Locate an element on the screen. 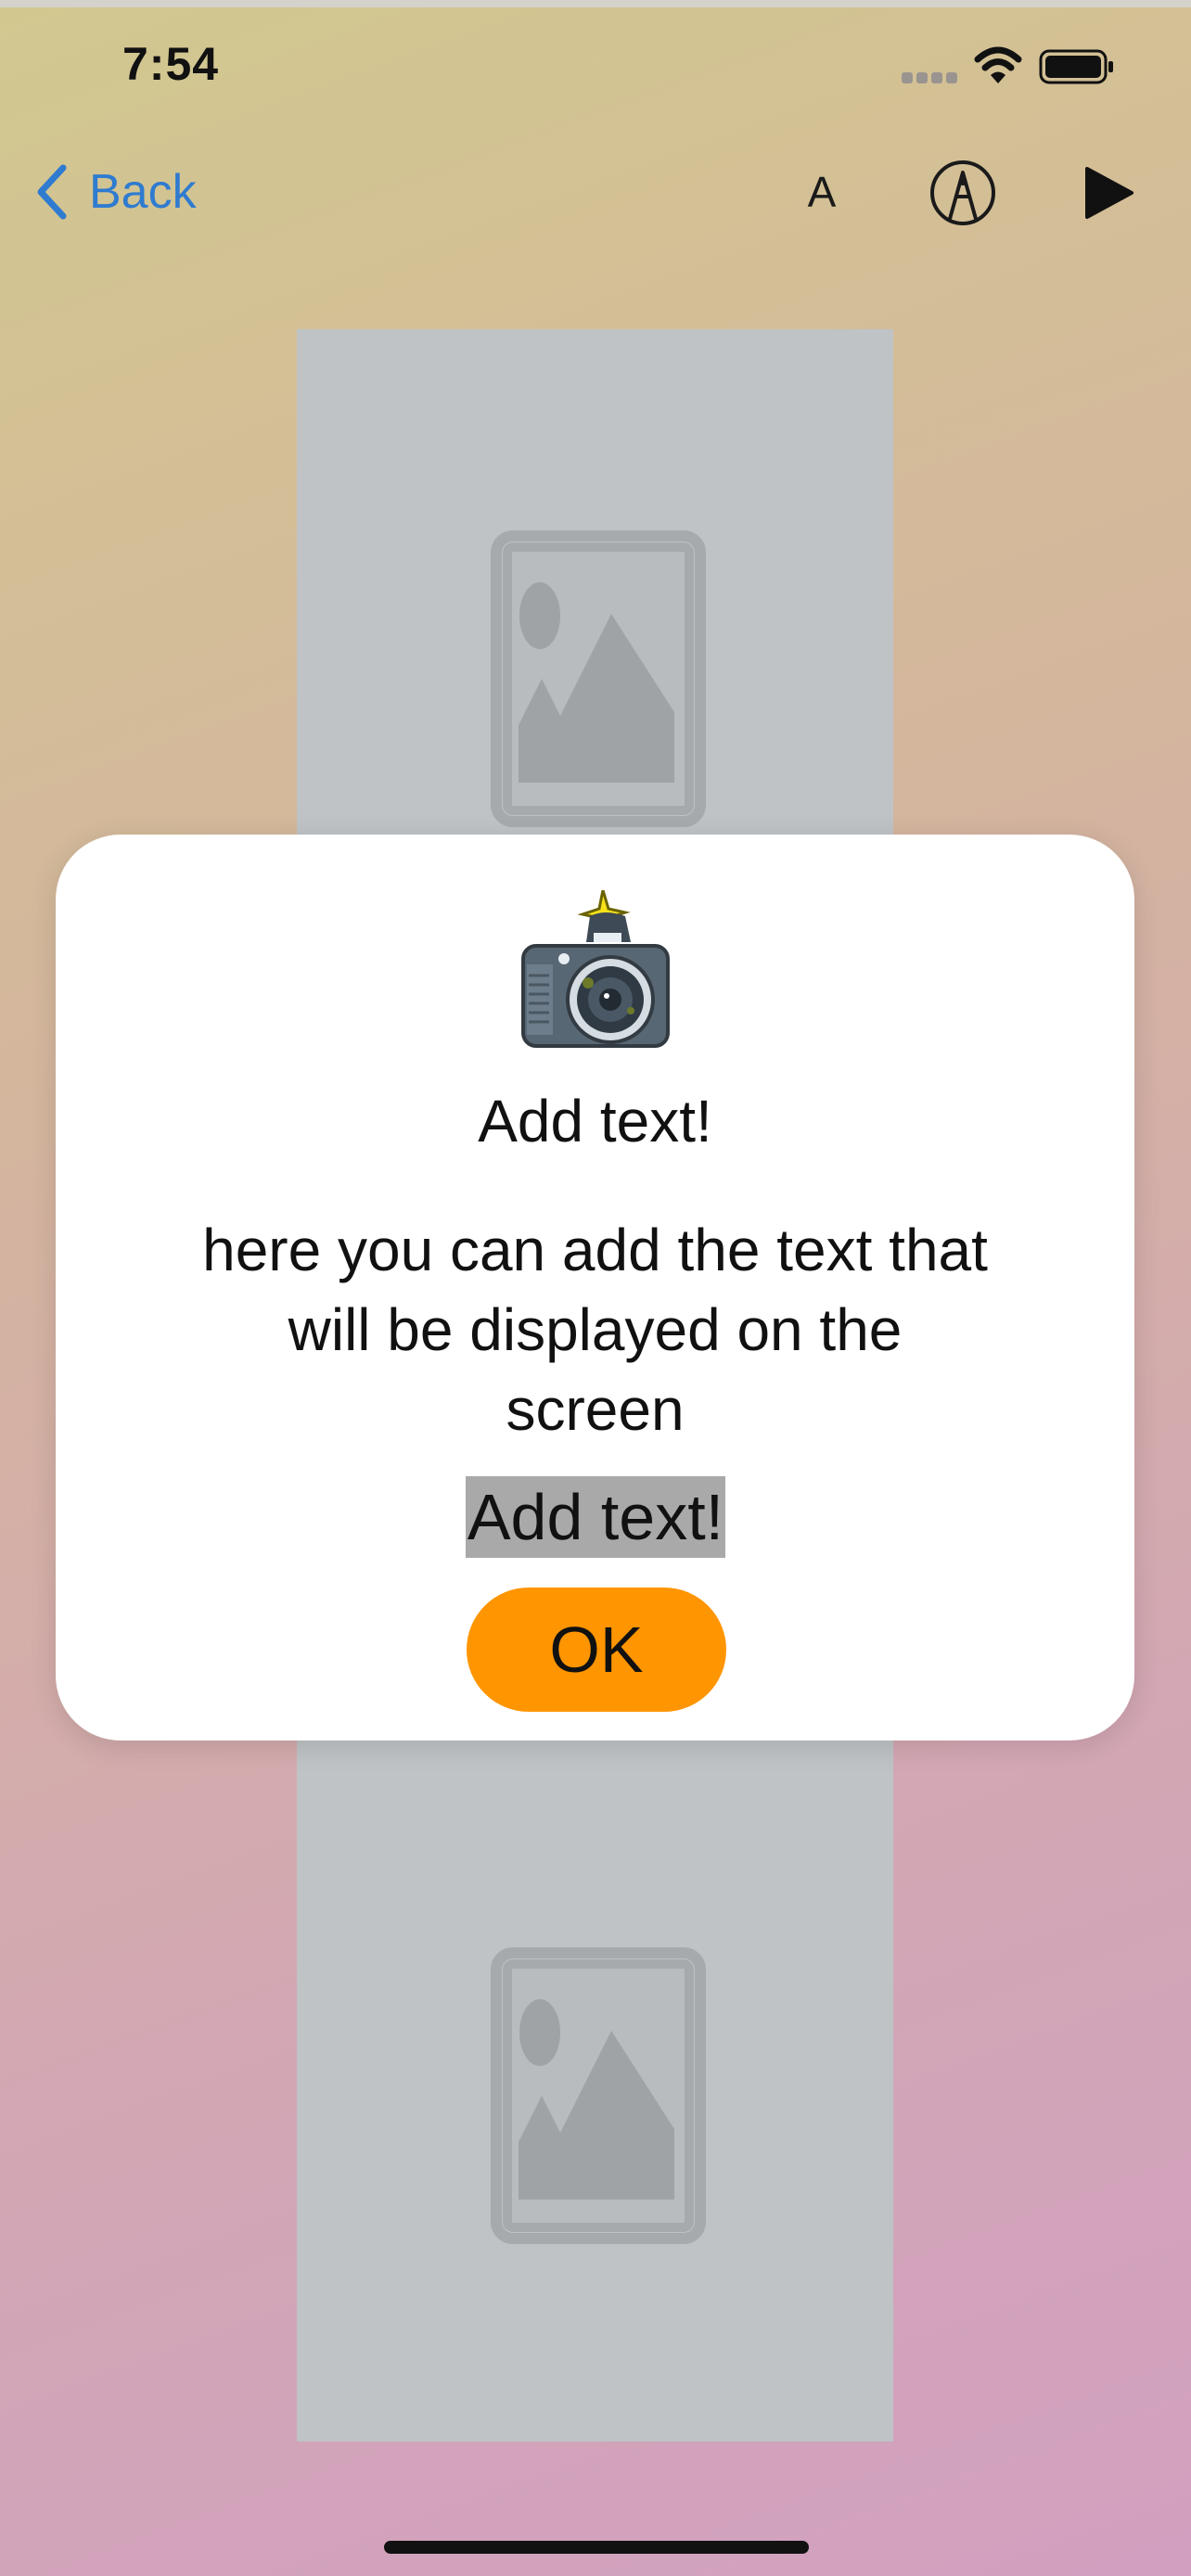 The height and width of the screenshot is (2576, 1191). chevron-left-icon is located at coordinates (52, 192).